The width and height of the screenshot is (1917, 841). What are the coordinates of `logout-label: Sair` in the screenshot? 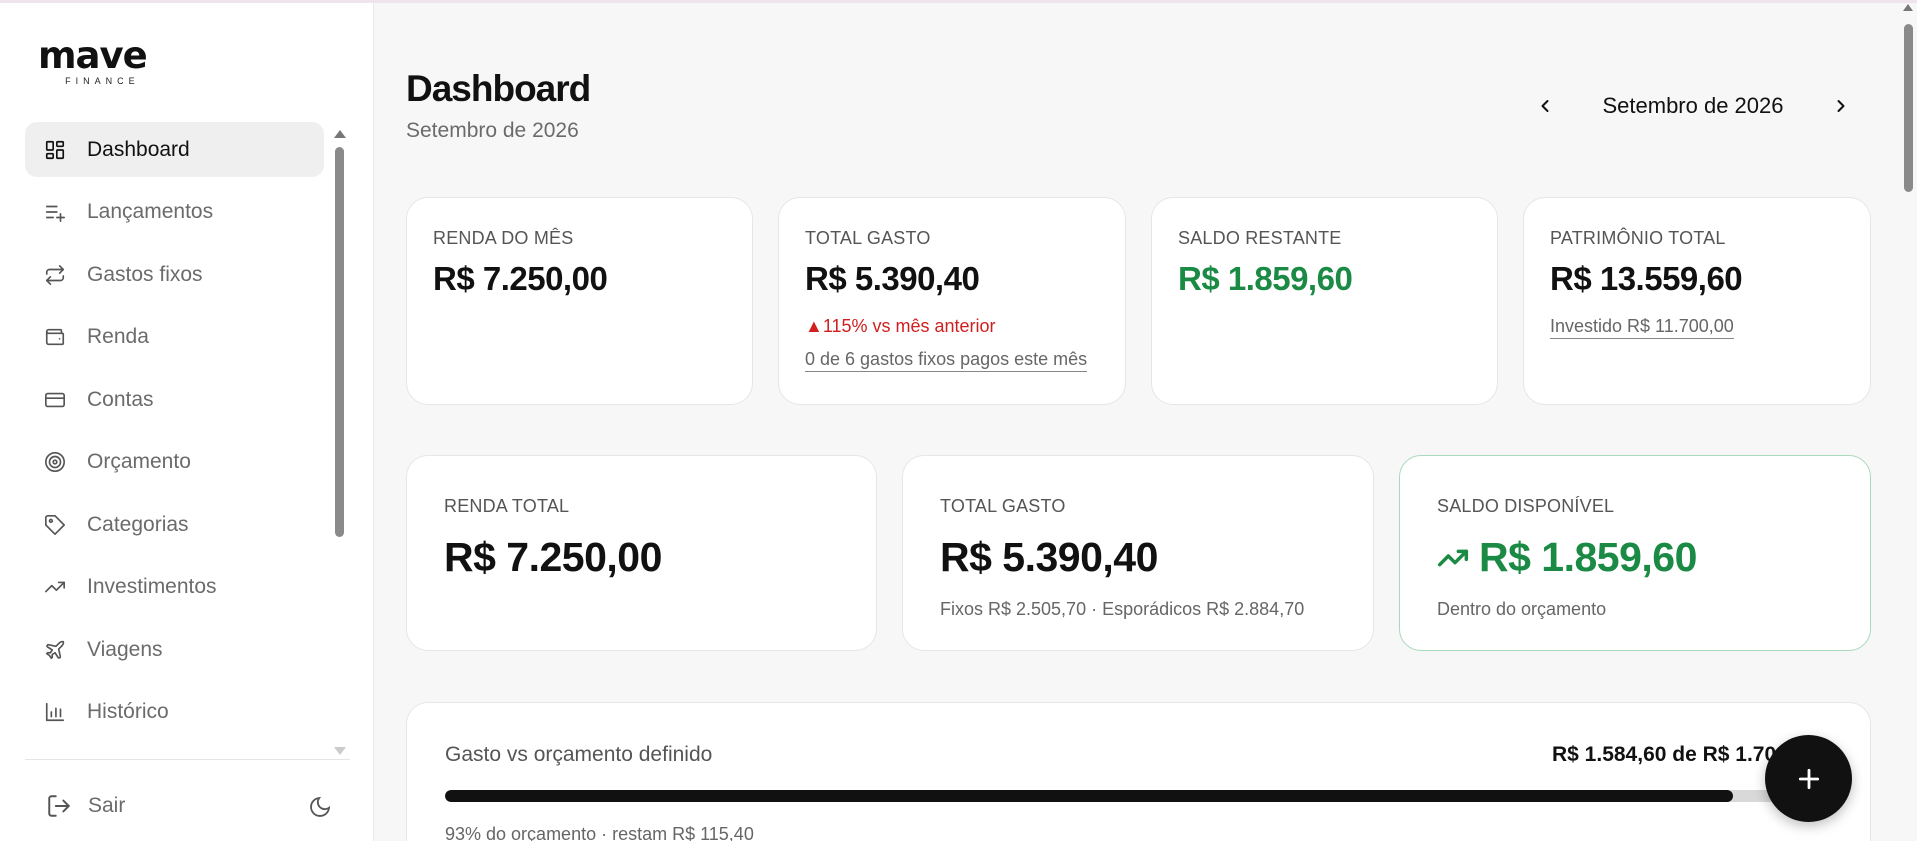 It's located at (107, 805).